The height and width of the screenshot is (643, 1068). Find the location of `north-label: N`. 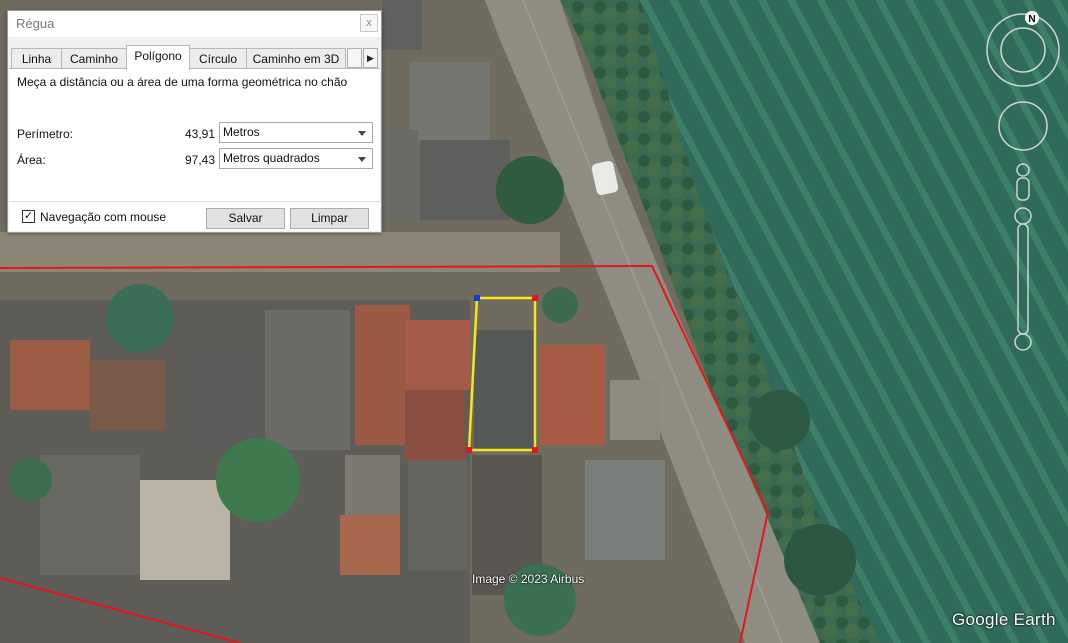

north-label: N is located at coordinates (1031, 19).